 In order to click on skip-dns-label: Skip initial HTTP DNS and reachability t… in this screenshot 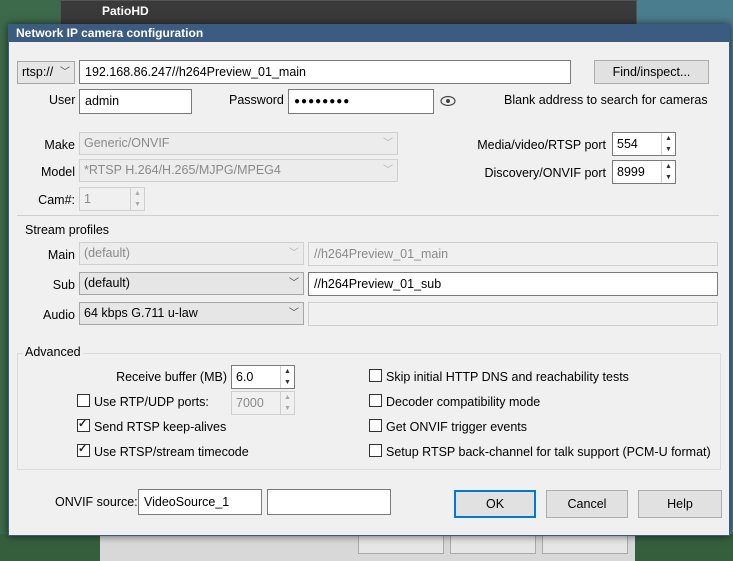, I will do `click(507, 377)`.